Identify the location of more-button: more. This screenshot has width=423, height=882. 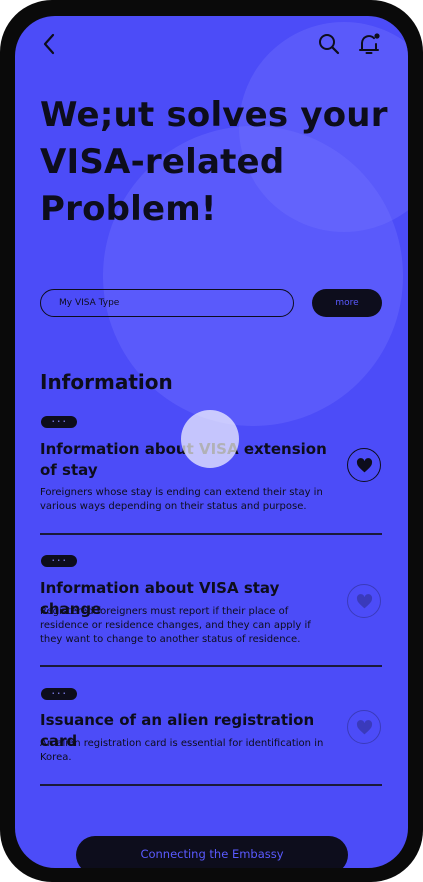
(347, 303).